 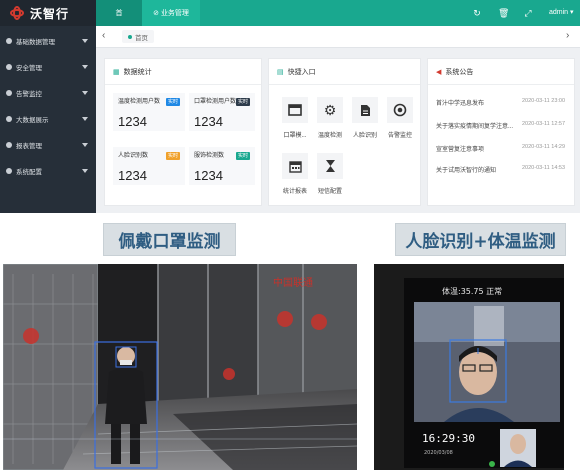 What do you see at coordinates (503, 13) in the screenshot?
I see `delete-icon: 🗑` at bounding box center [503, 13].